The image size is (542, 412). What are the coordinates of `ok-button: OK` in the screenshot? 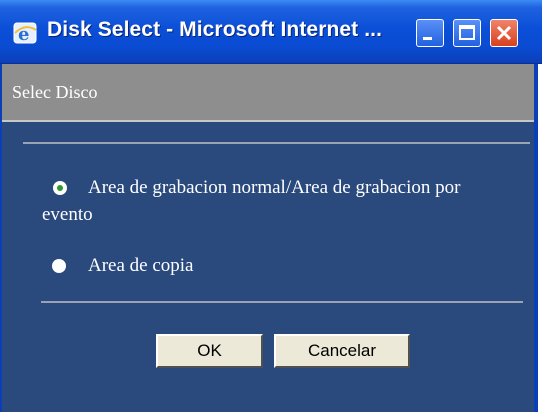 It's located at (209, 351).